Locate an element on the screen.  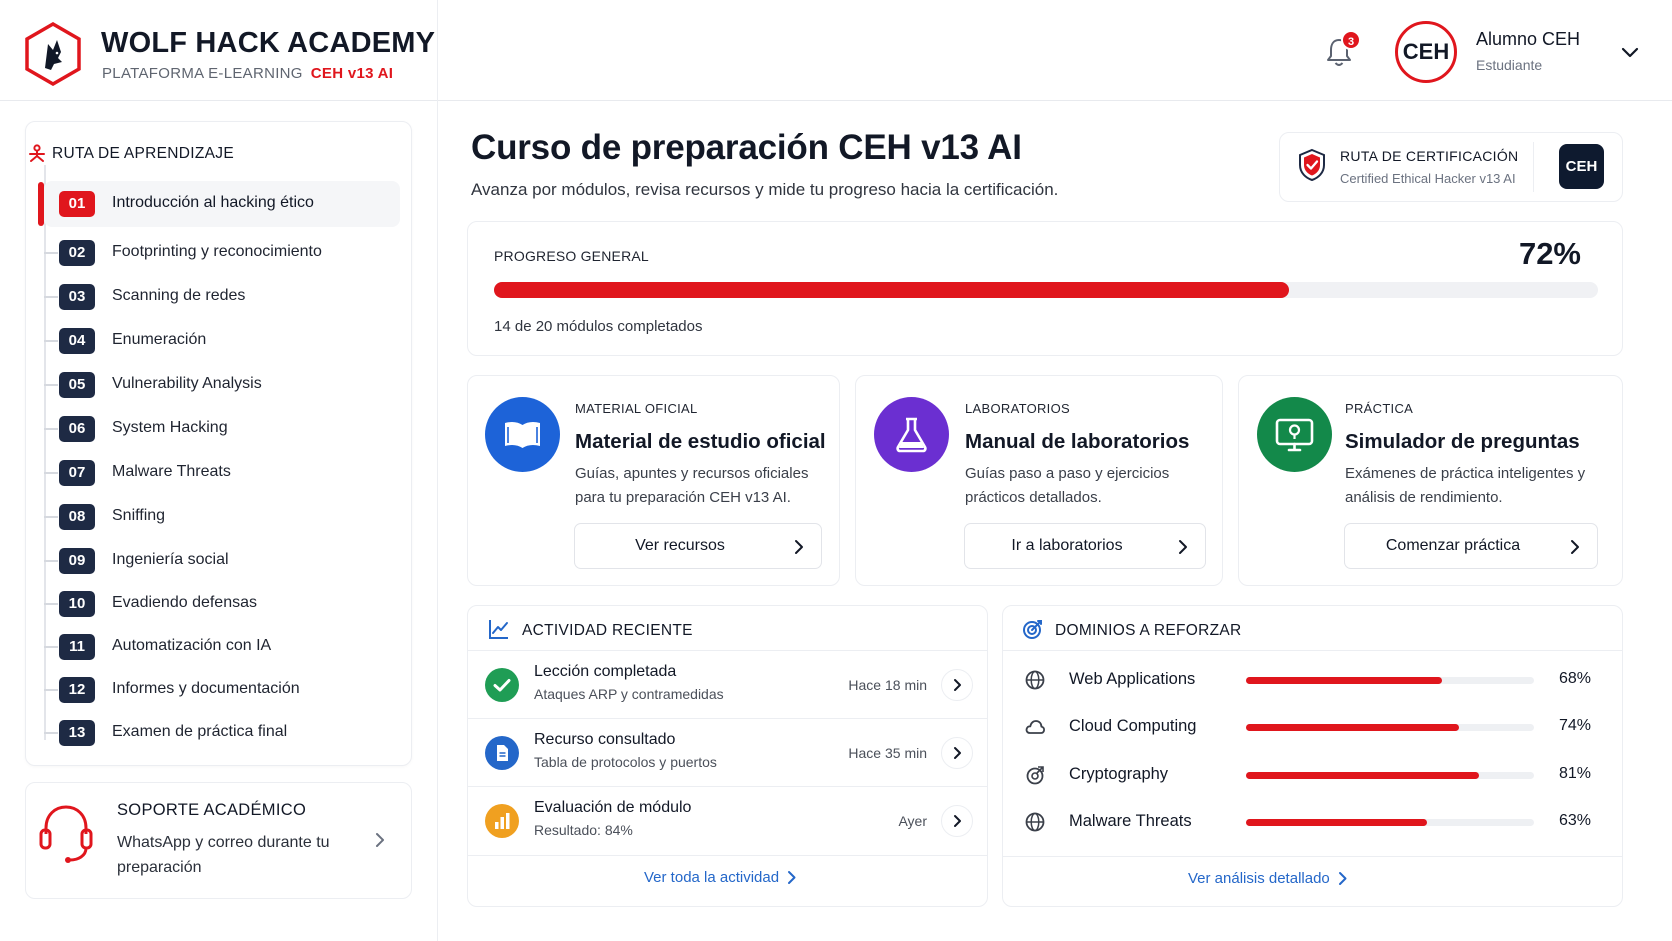
module-label: System Hacking is located at coordinates (170, 427).